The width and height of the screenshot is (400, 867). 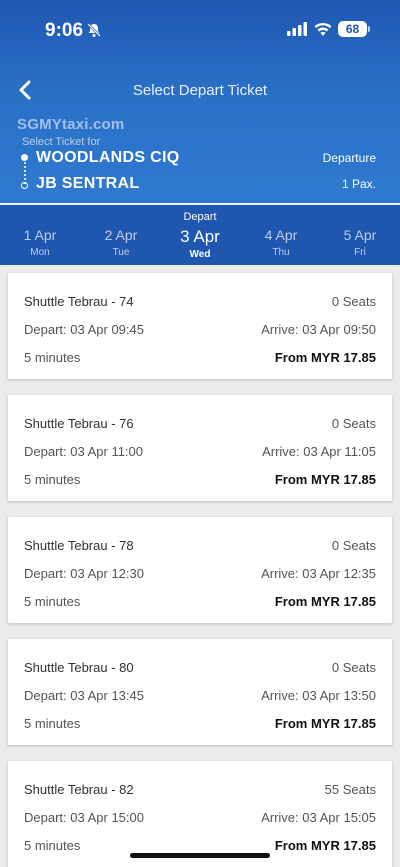 What do you see at coordinates (318, 817) in the screenshot?
I see `ticket-arrive: Arrive: 03 Apr 15:05` at bounding box center [318, 817].